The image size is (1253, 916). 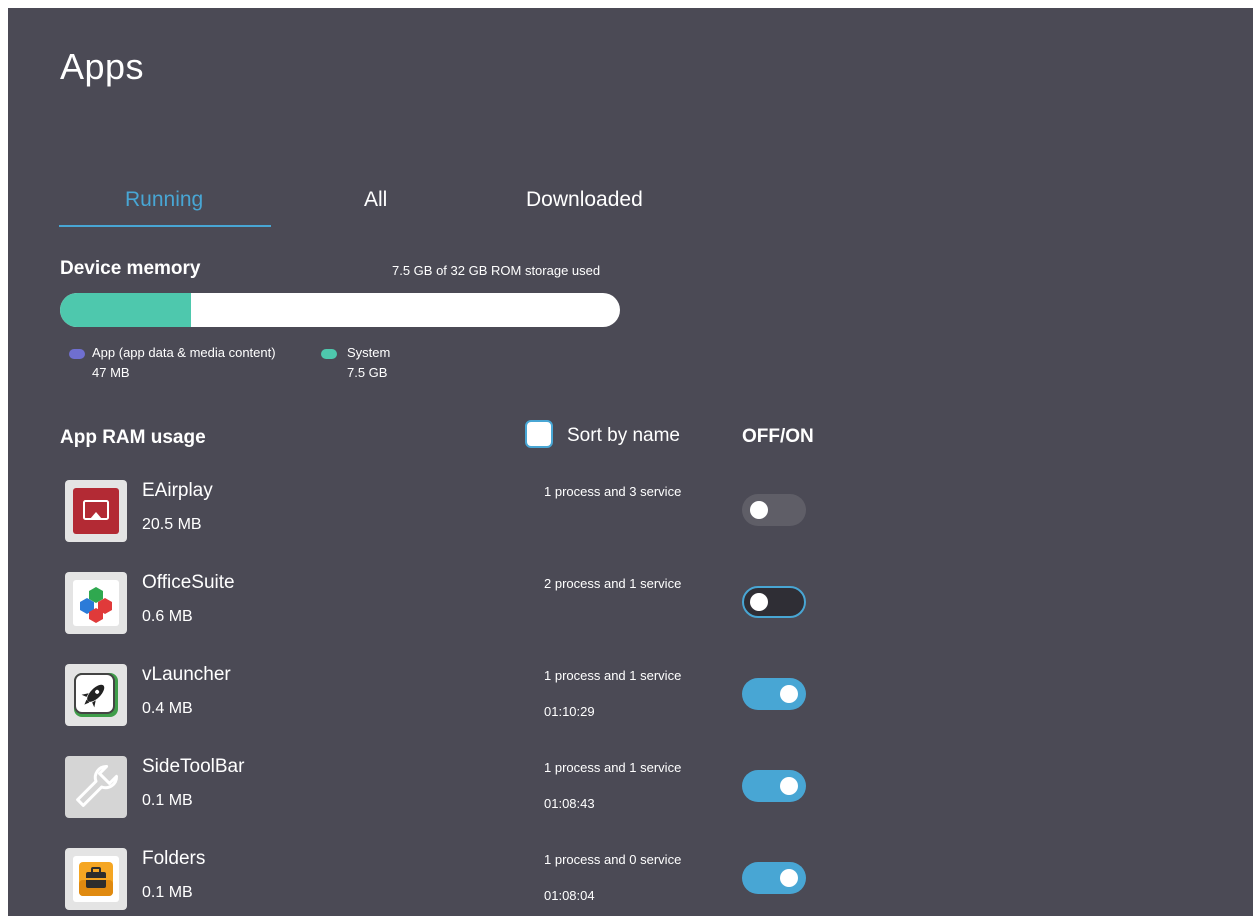 What do you see at coordinates (111, 372) in the screenshot?
I see `app-legend-value: 47 MB` at bounding box center [111, 372].